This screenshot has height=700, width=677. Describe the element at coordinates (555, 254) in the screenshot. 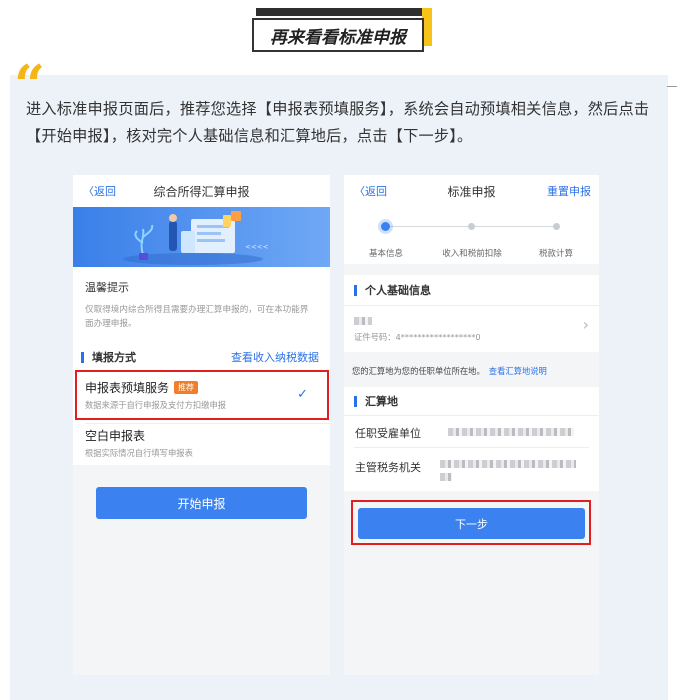

I see `step-tax-calculation: 税款计算` at that location.